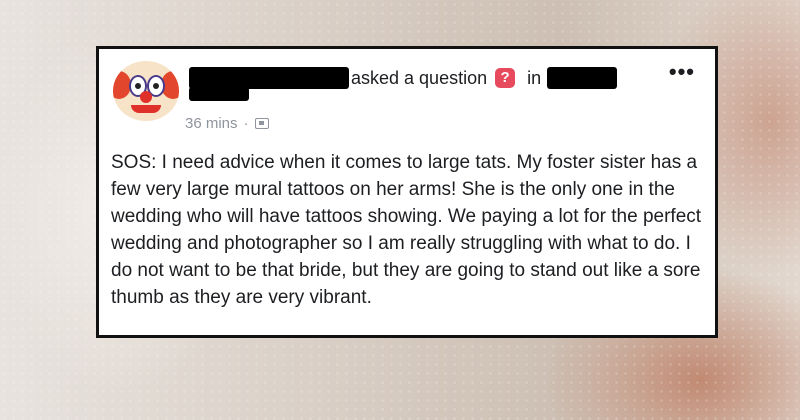 Image resolution: width=800 pixels, height=420 pixels. I want to click on post-meta: 36 mins ·, so click(227, 123).